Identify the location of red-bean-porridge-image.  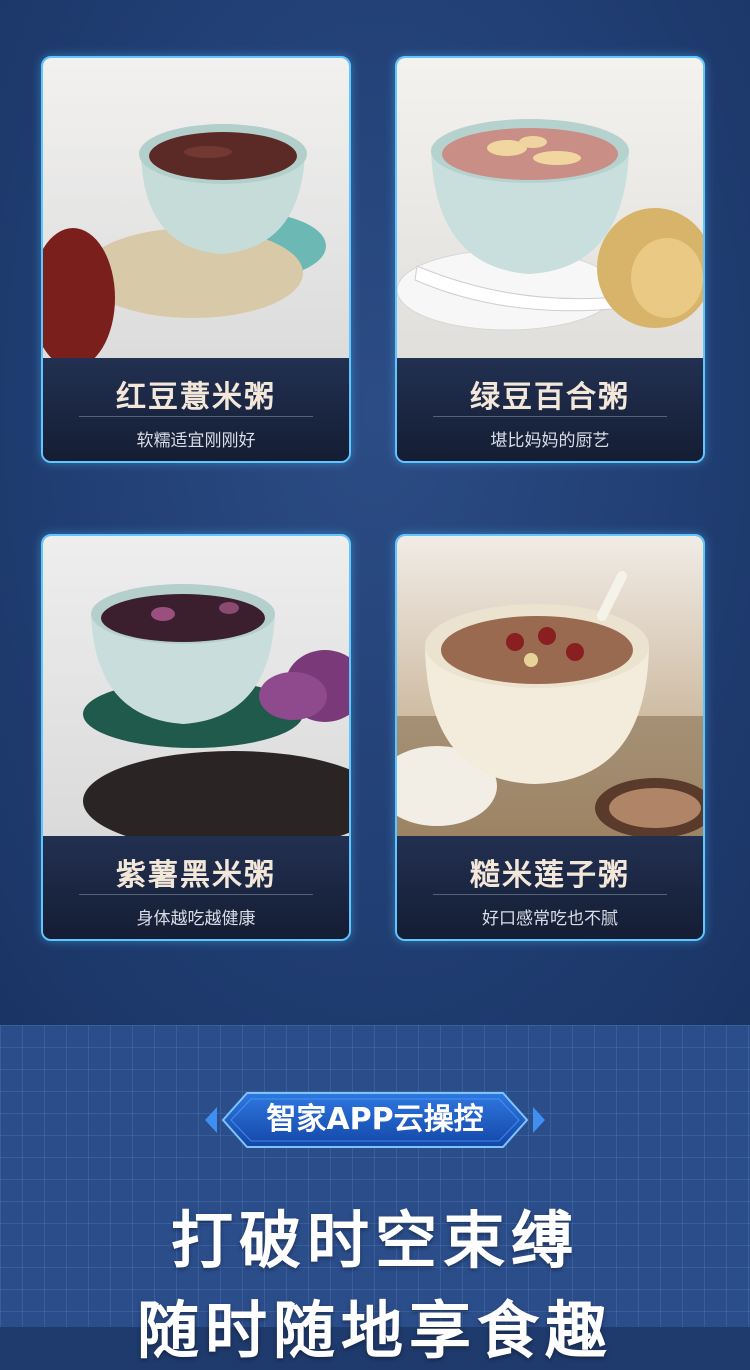
(196, 208).